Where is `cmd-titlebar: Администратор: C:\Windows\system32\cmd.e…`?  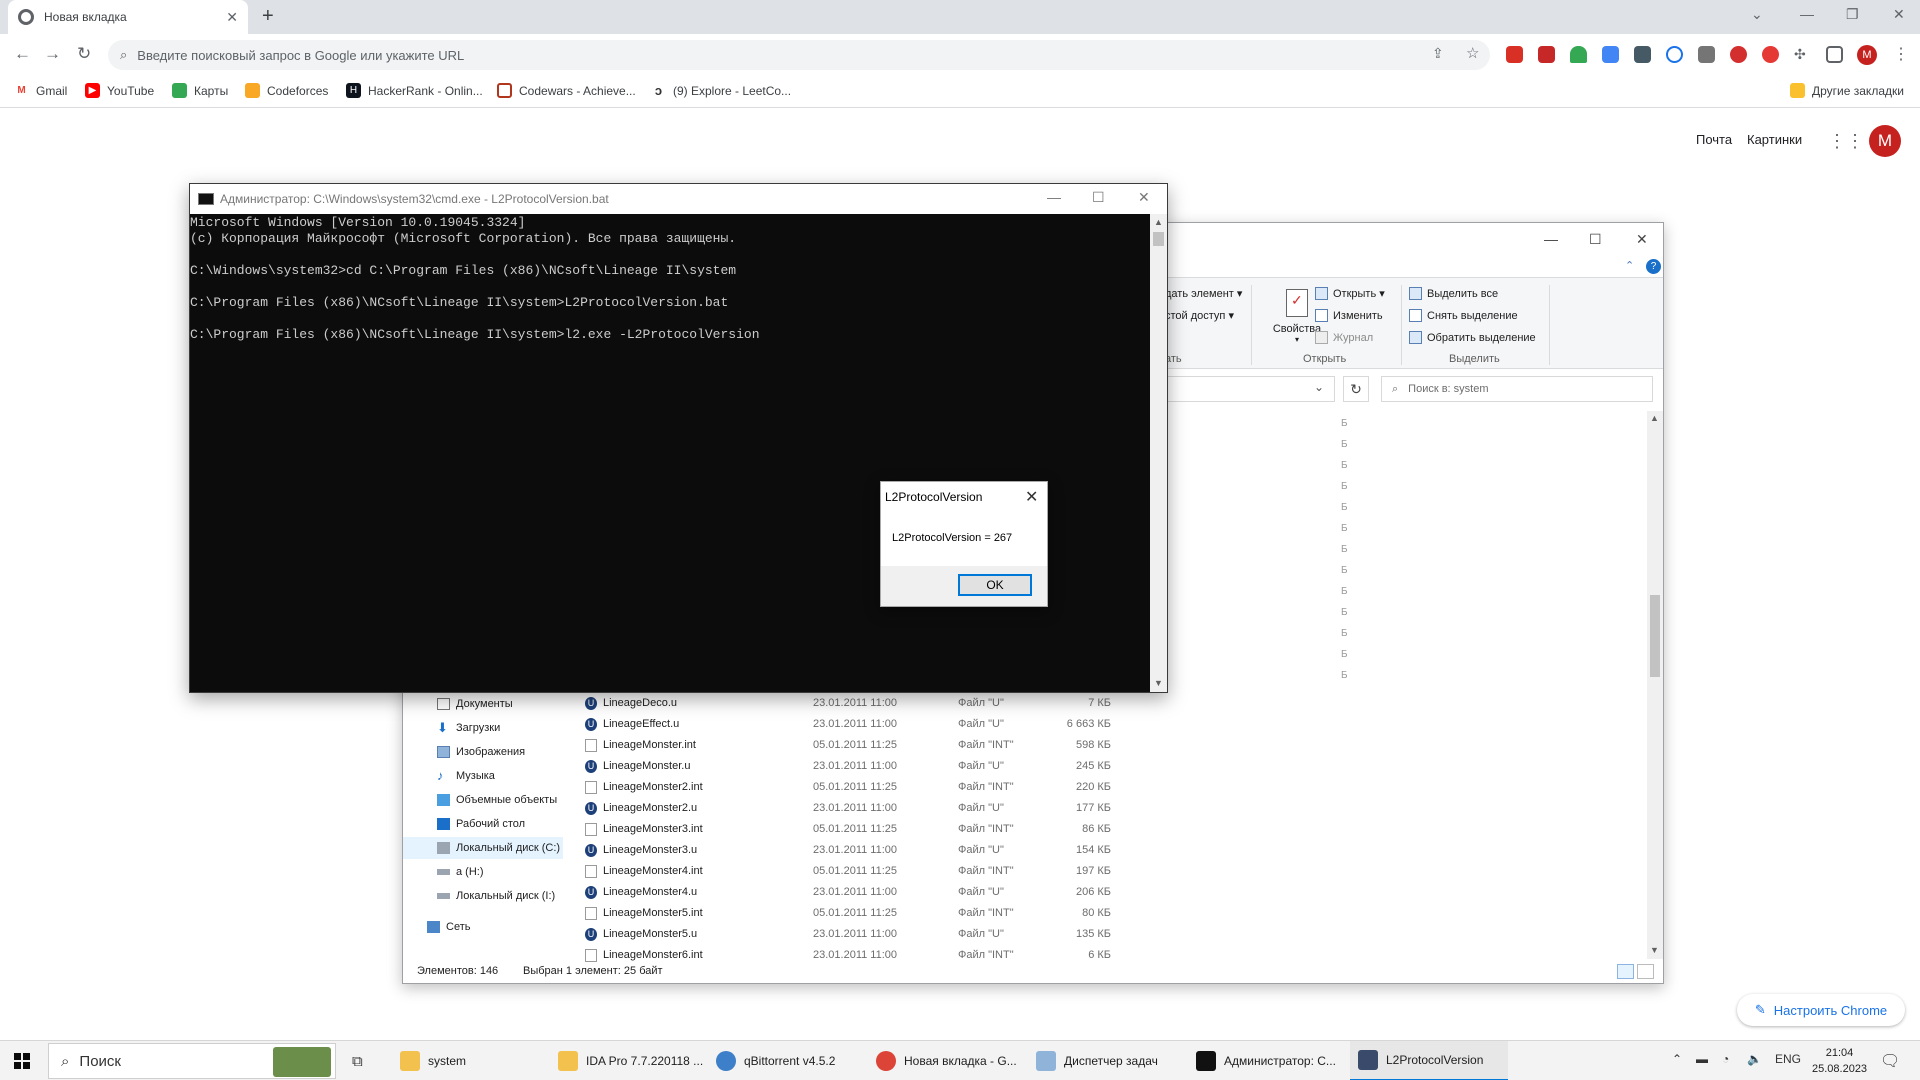 cmd-titlebar: Администратор: C:\Windows\system32\cmd.e… is located at coordinates (678, 199).